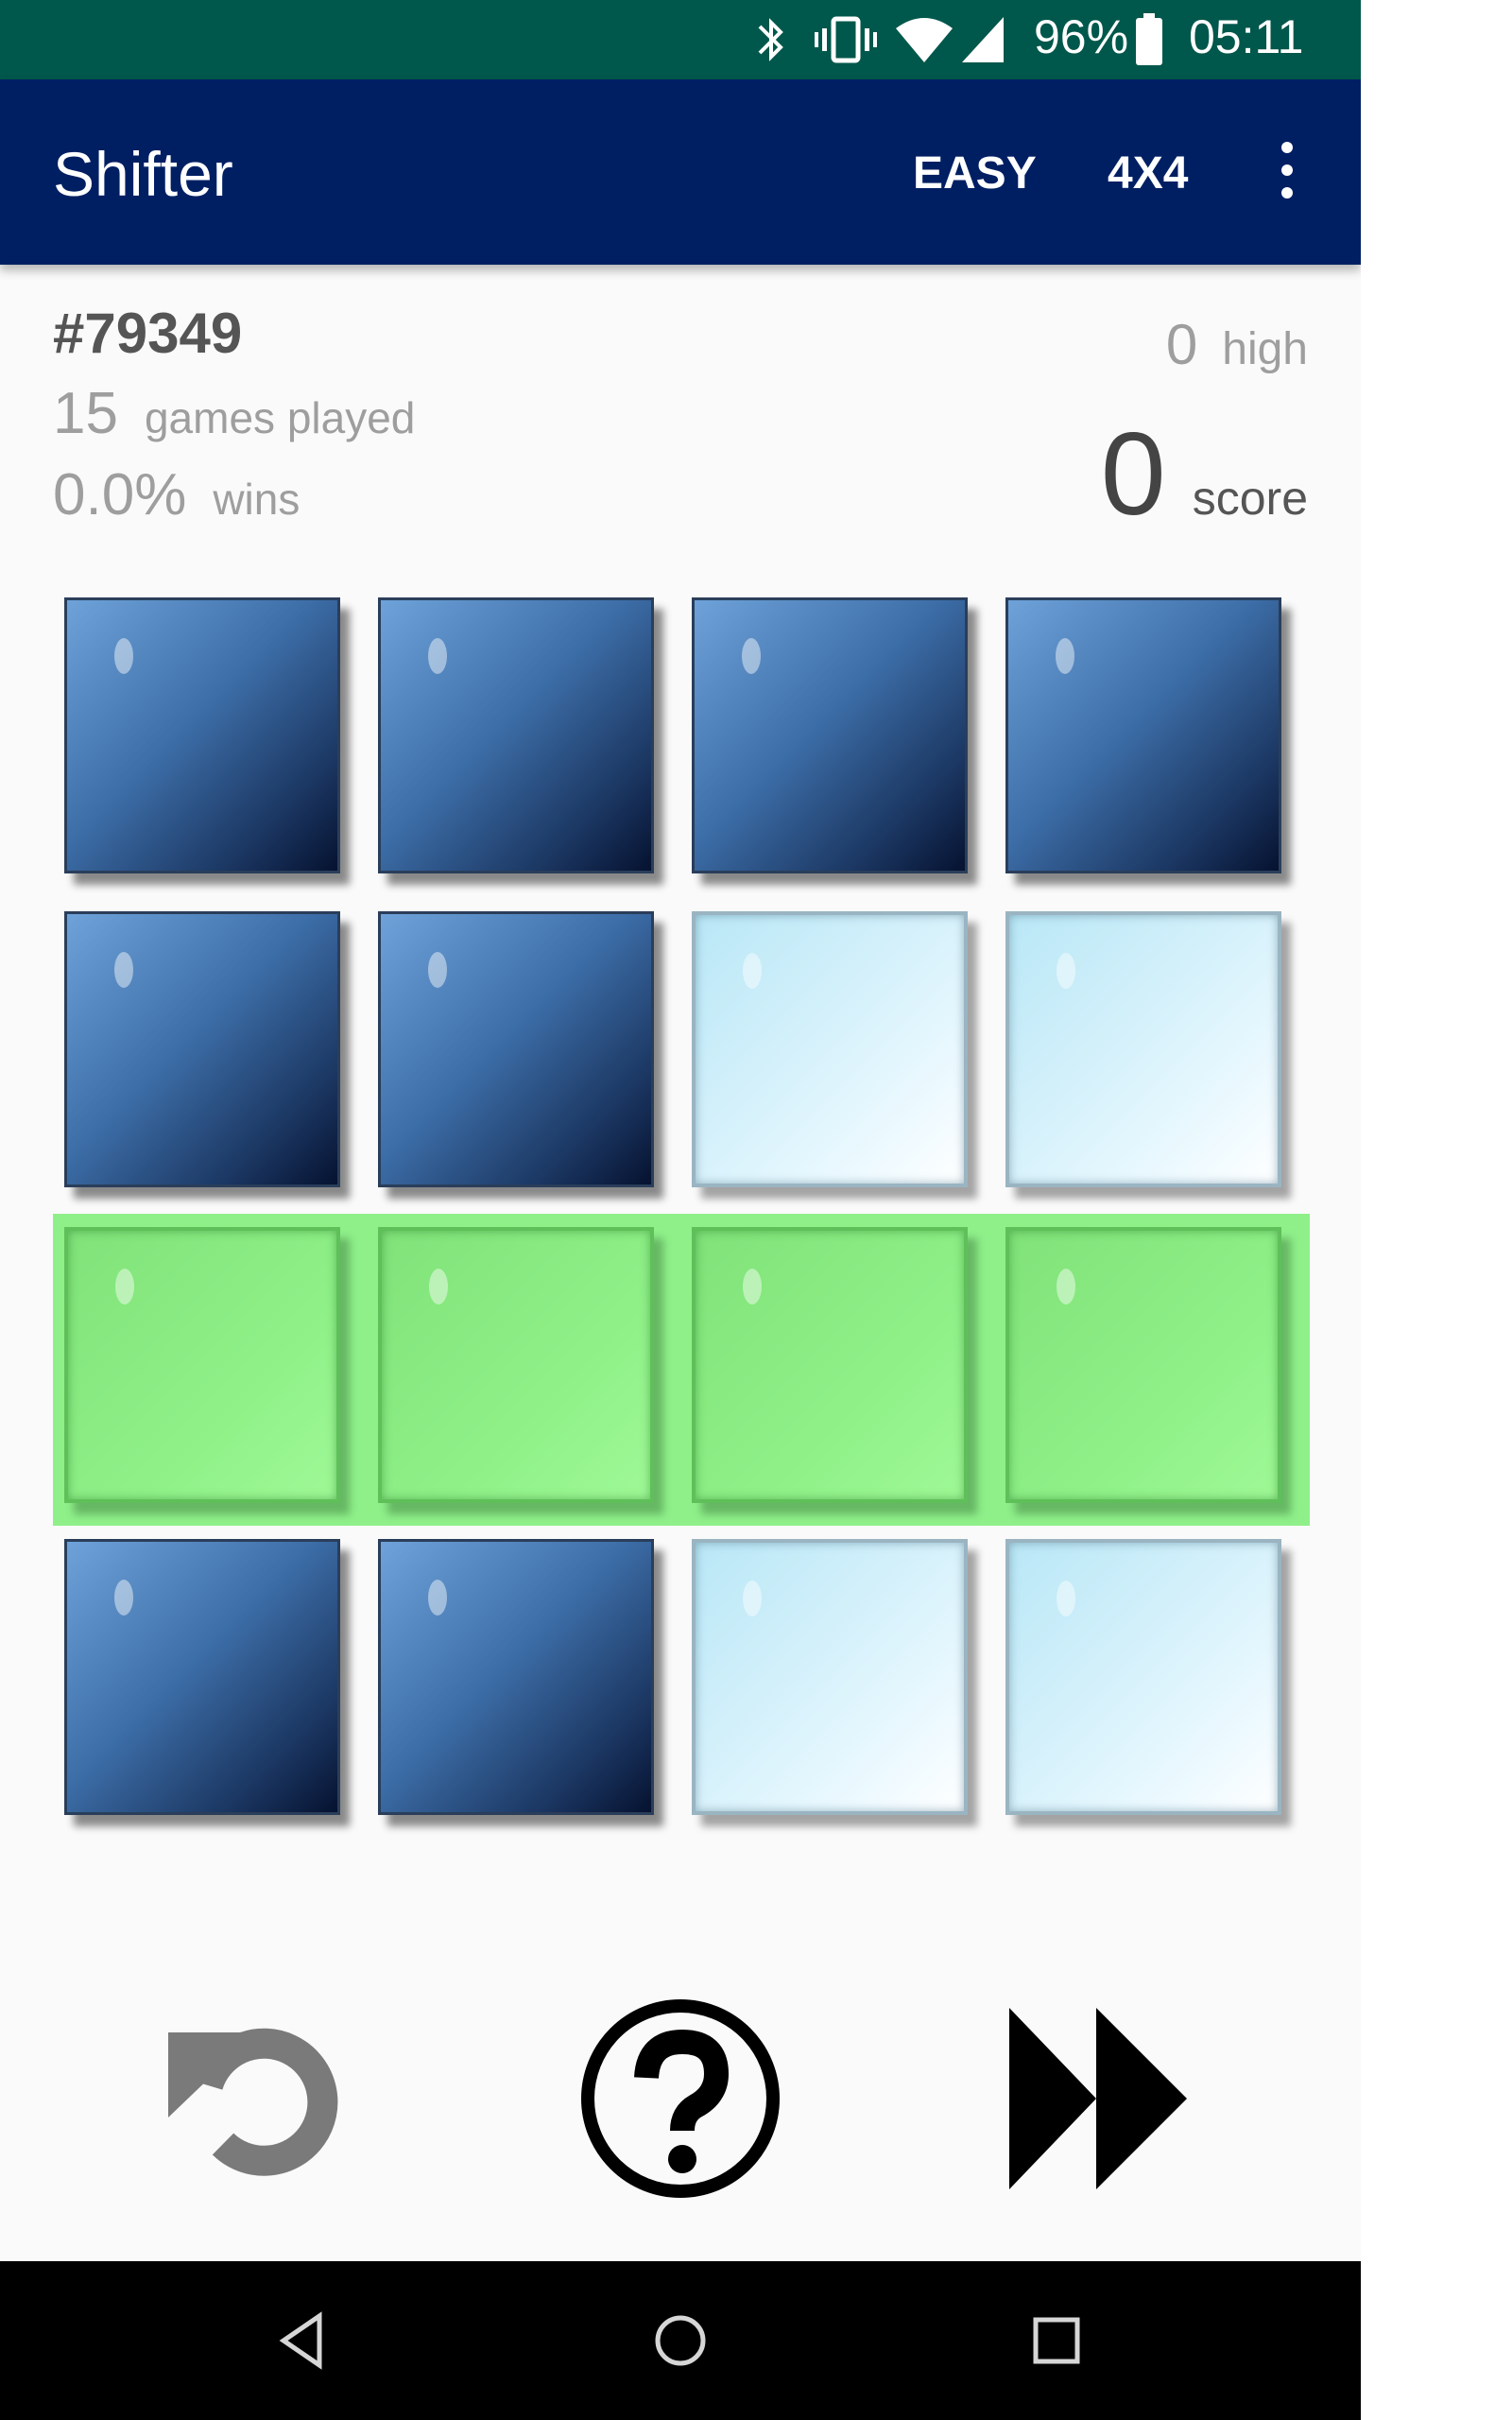 Image resolution: width=1512 pixels, height=2420 pixels. Describe the element at coordinates (830, 1049) in the screenshot. I see `tile-r2-c3` at that location.